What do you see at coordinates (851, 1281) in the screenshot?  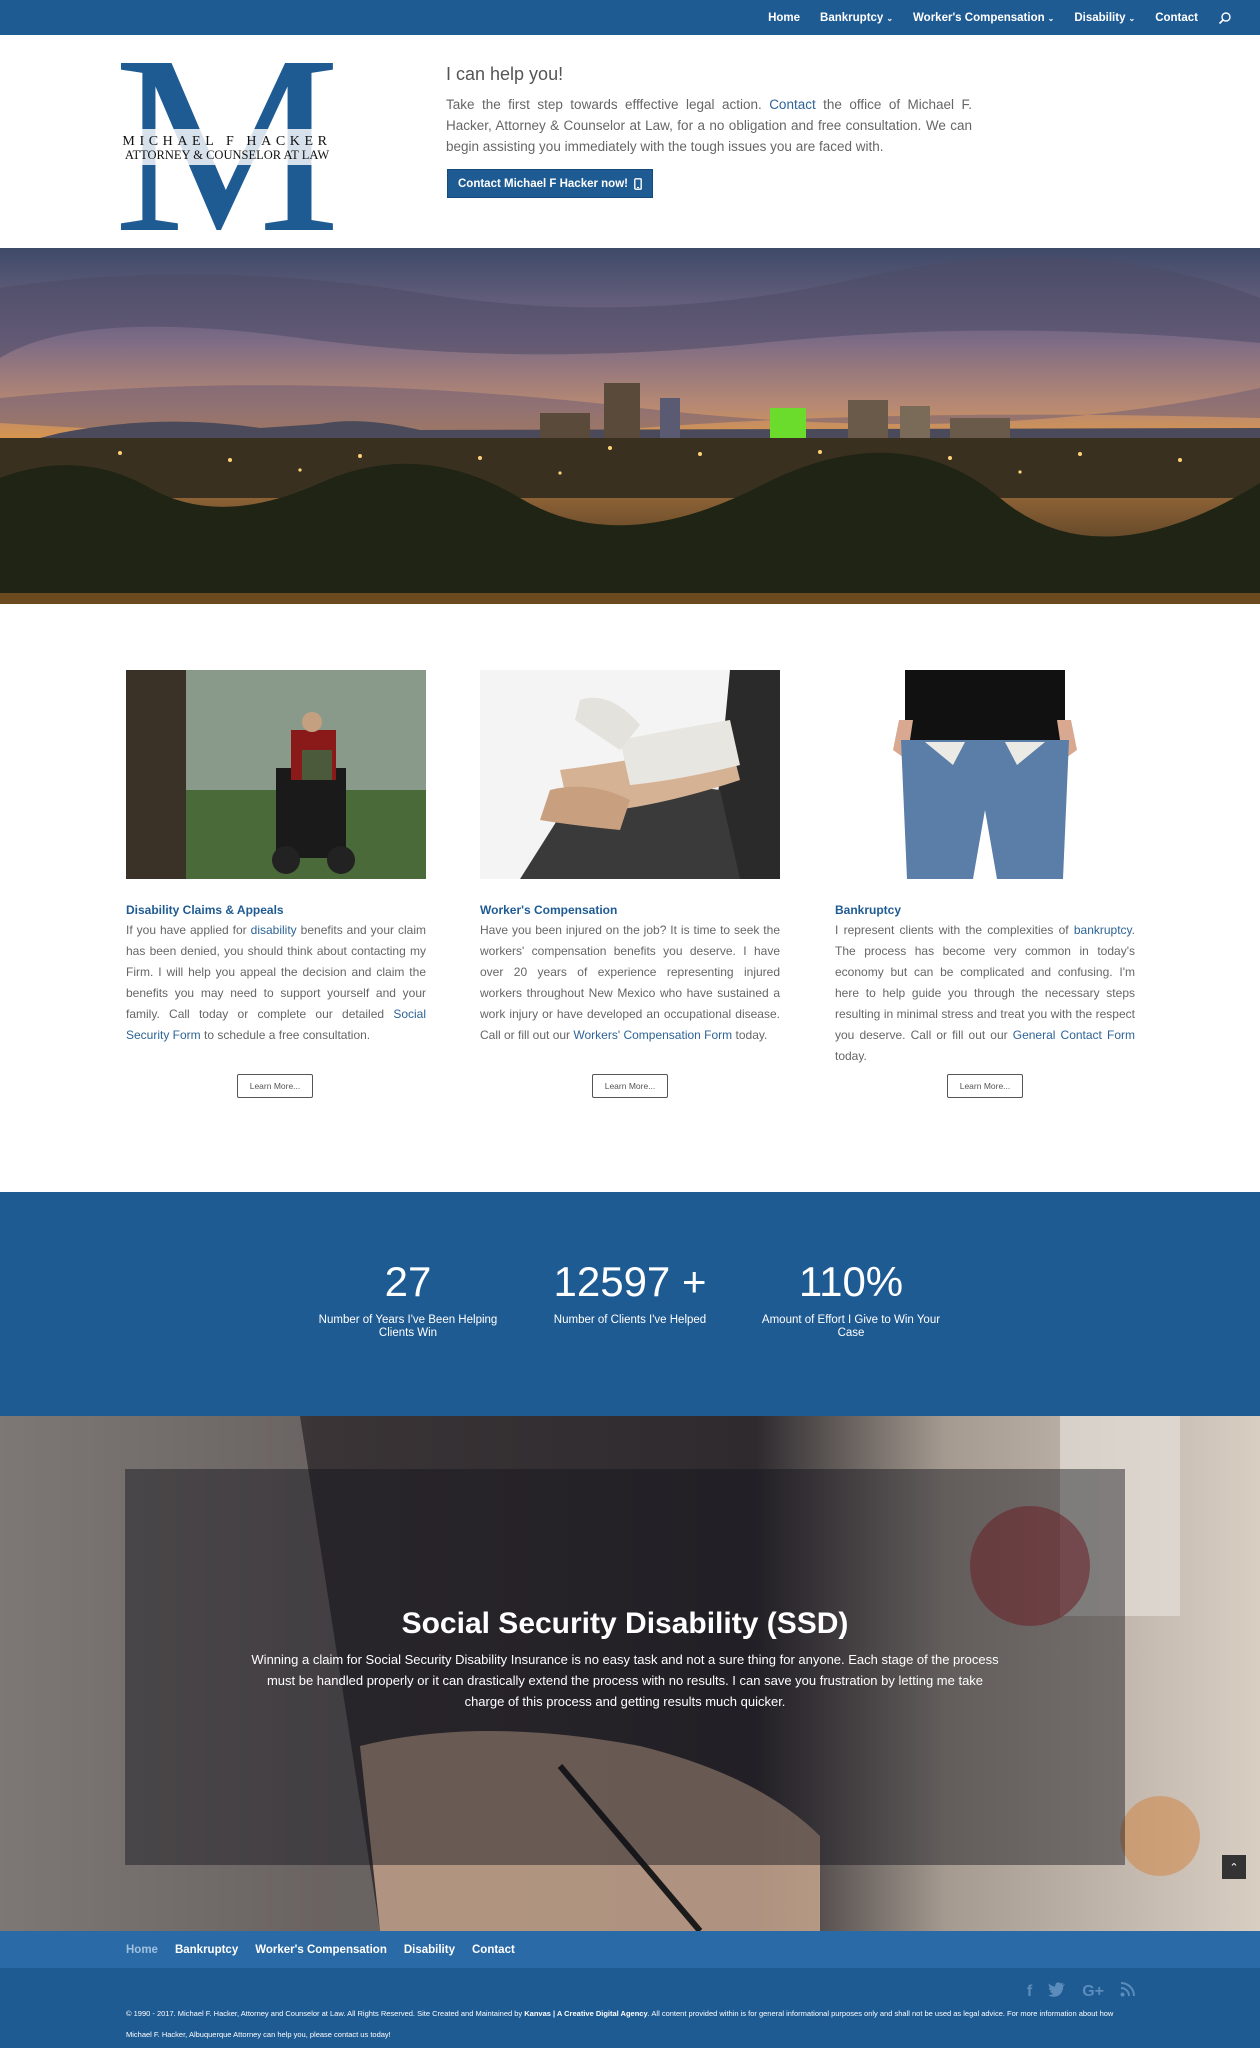 I see `stat-value: 110%` at bounding box center [851, 1281].